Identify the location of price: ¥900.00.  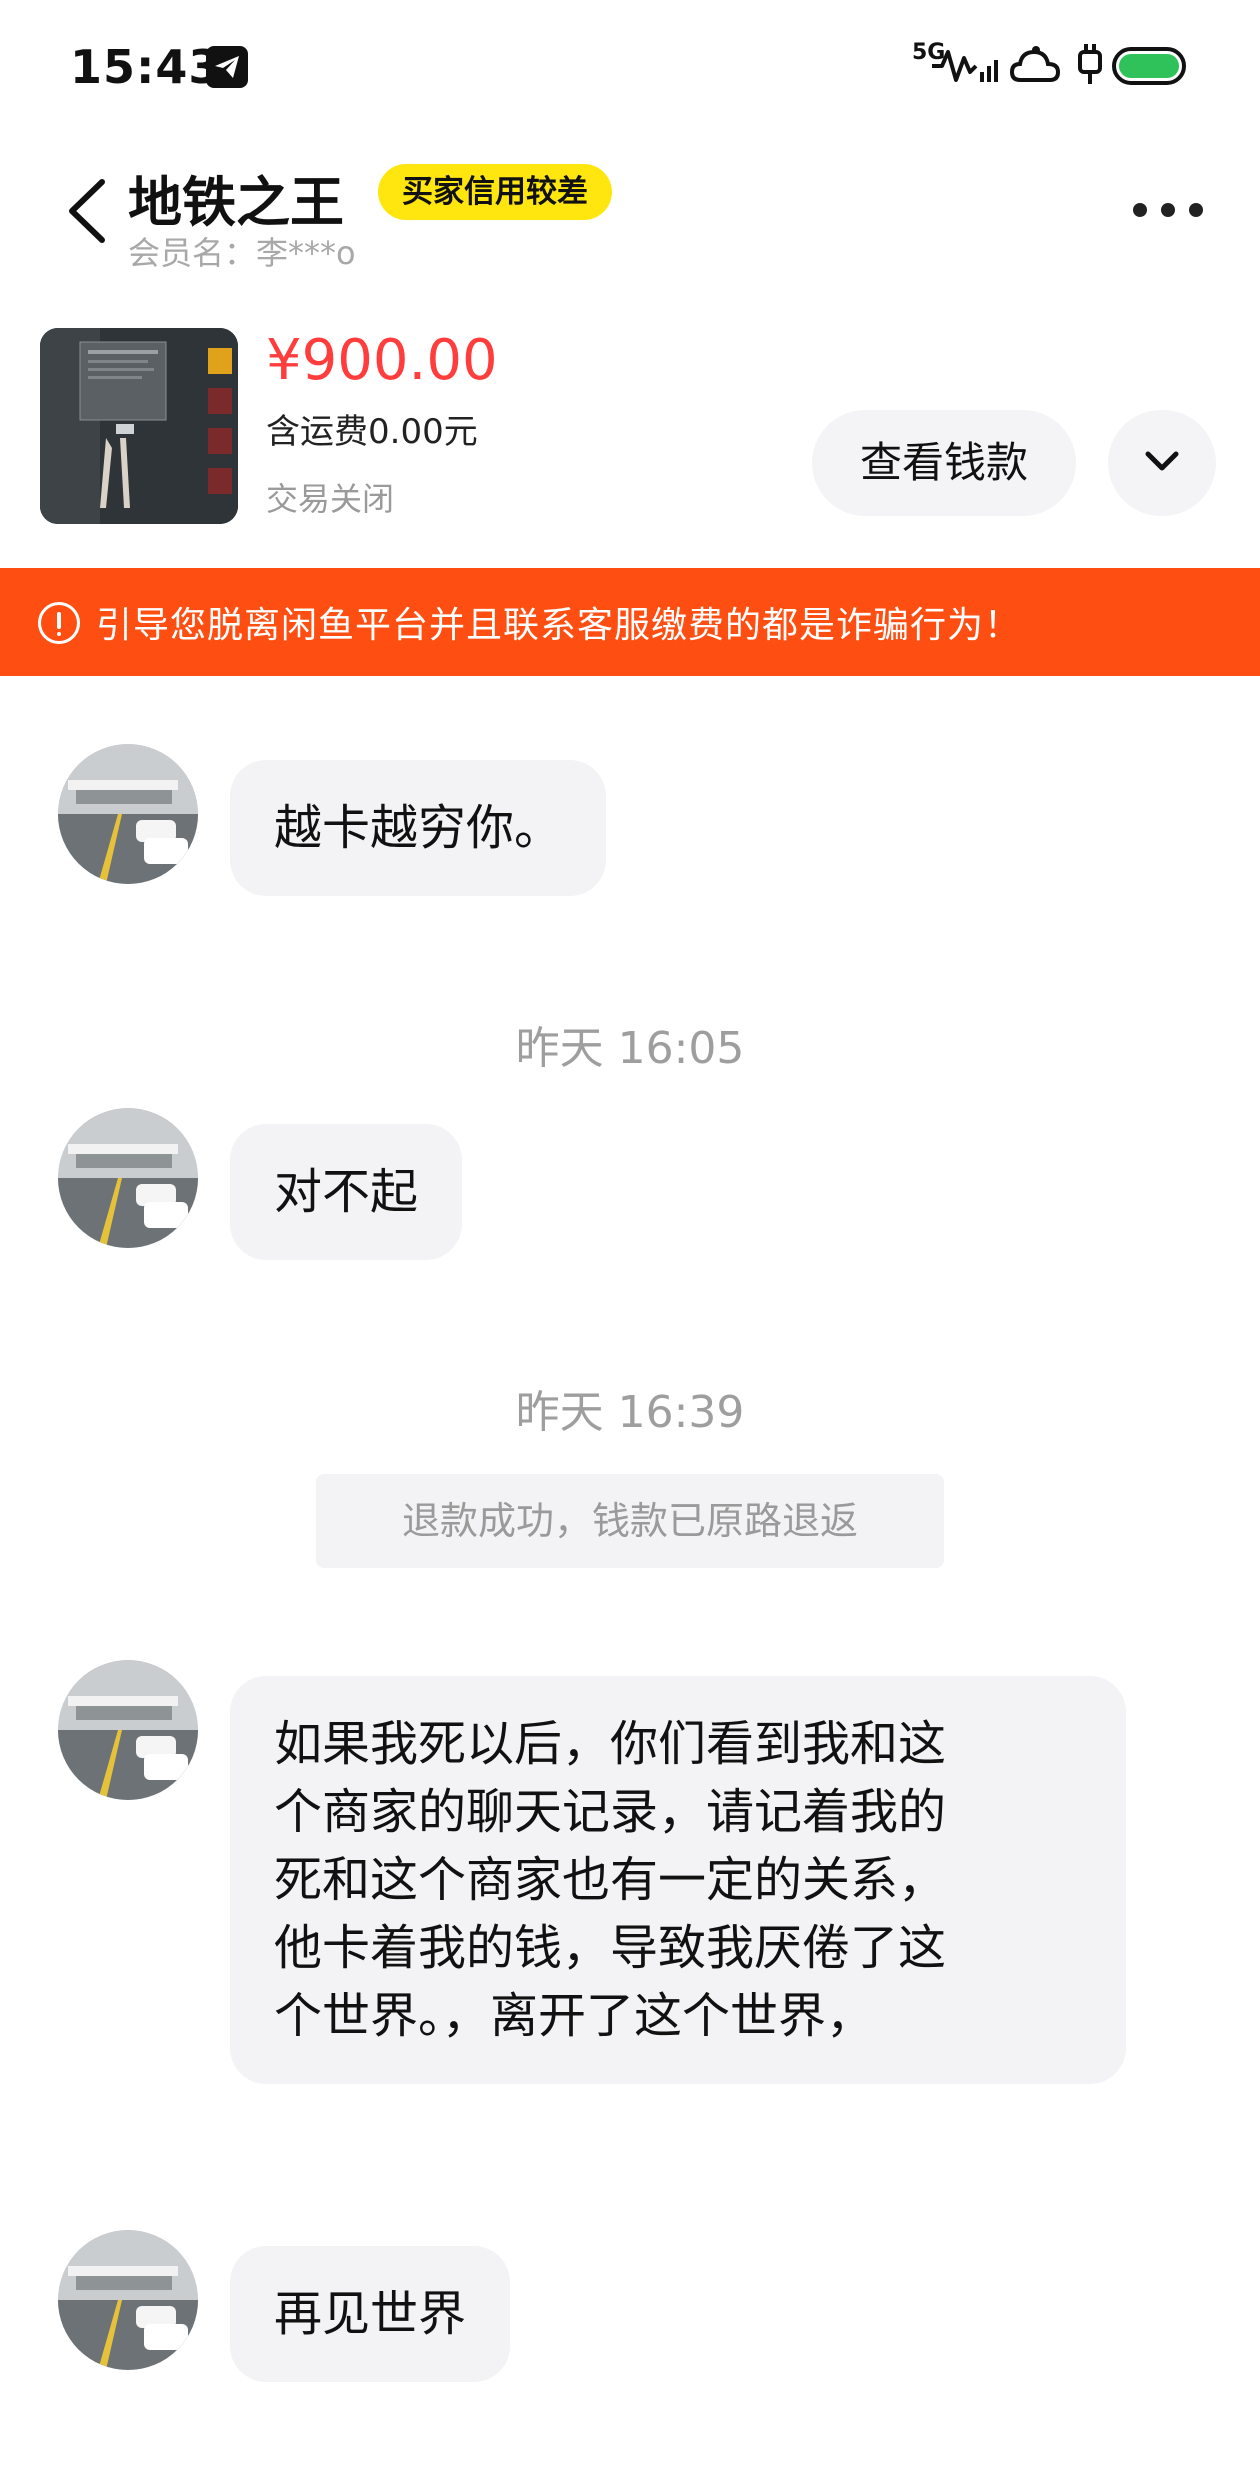
(382, 360).